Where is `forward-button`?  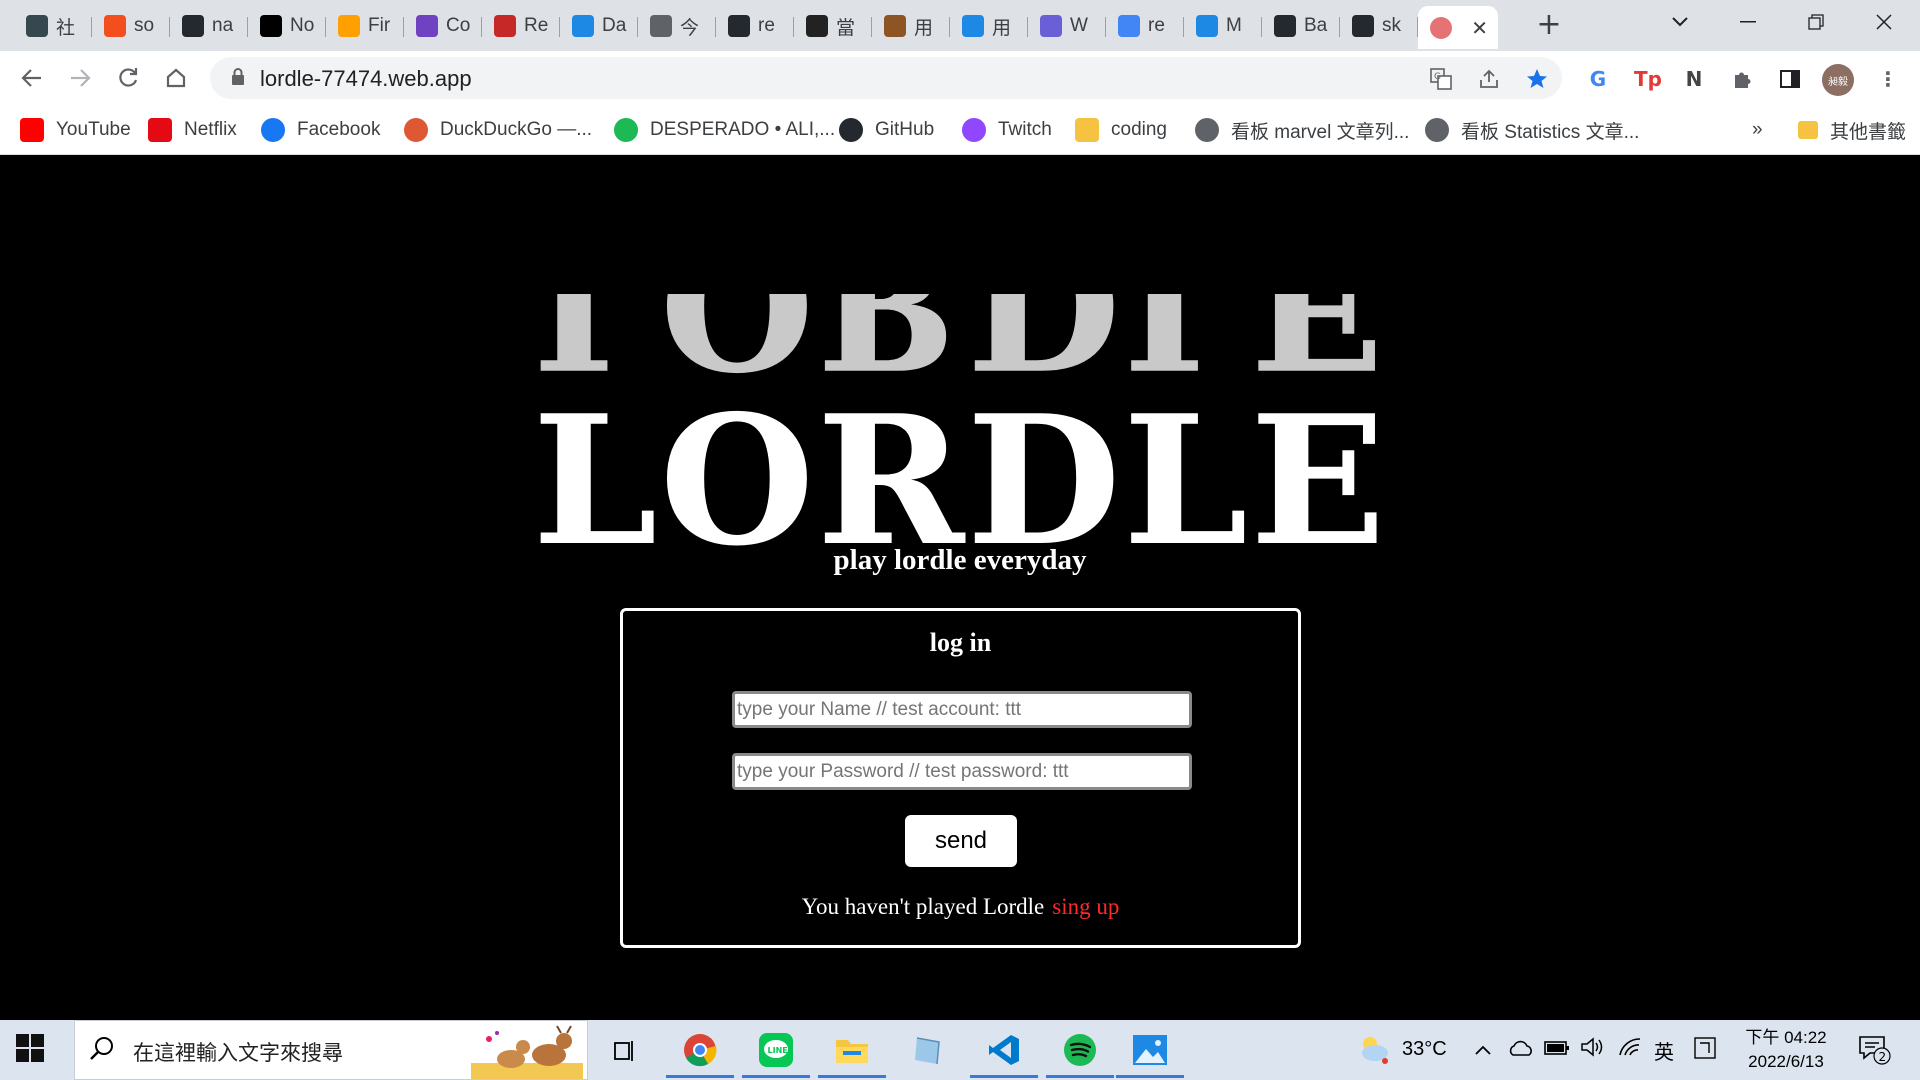
forward-button is located at coordinates (80, 78).